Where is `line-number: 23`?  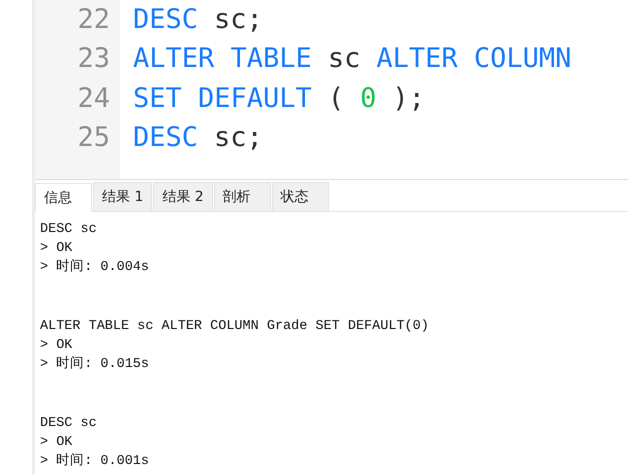 line-number: 23 is located at coordinates (93, 59).